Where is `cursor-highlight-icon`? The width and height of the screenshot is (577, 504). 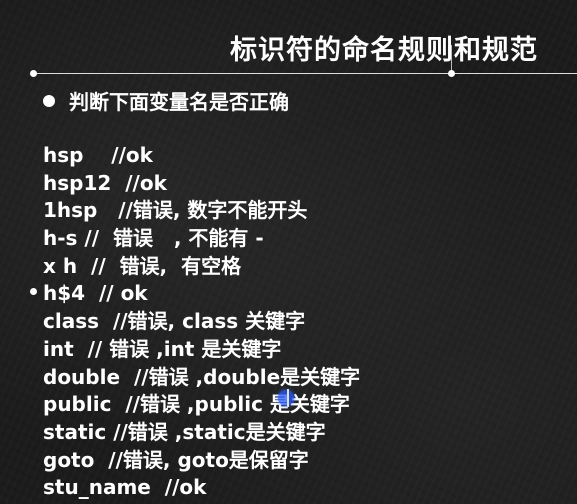
cursor-highlight-icon is located at coordinates (286, 398).